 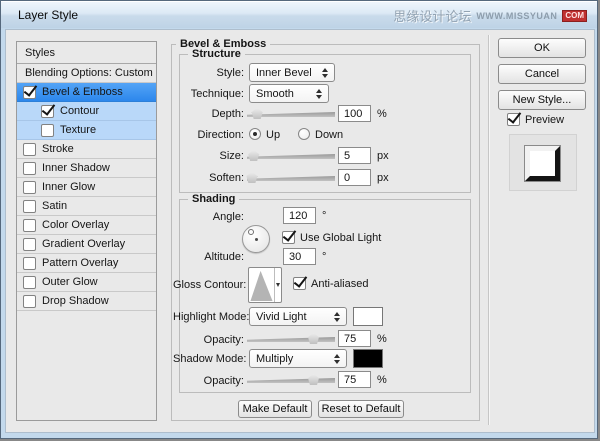 I want to click on sidebar-item-inner-glow: Inner Glow, so click(x=86, y=187).